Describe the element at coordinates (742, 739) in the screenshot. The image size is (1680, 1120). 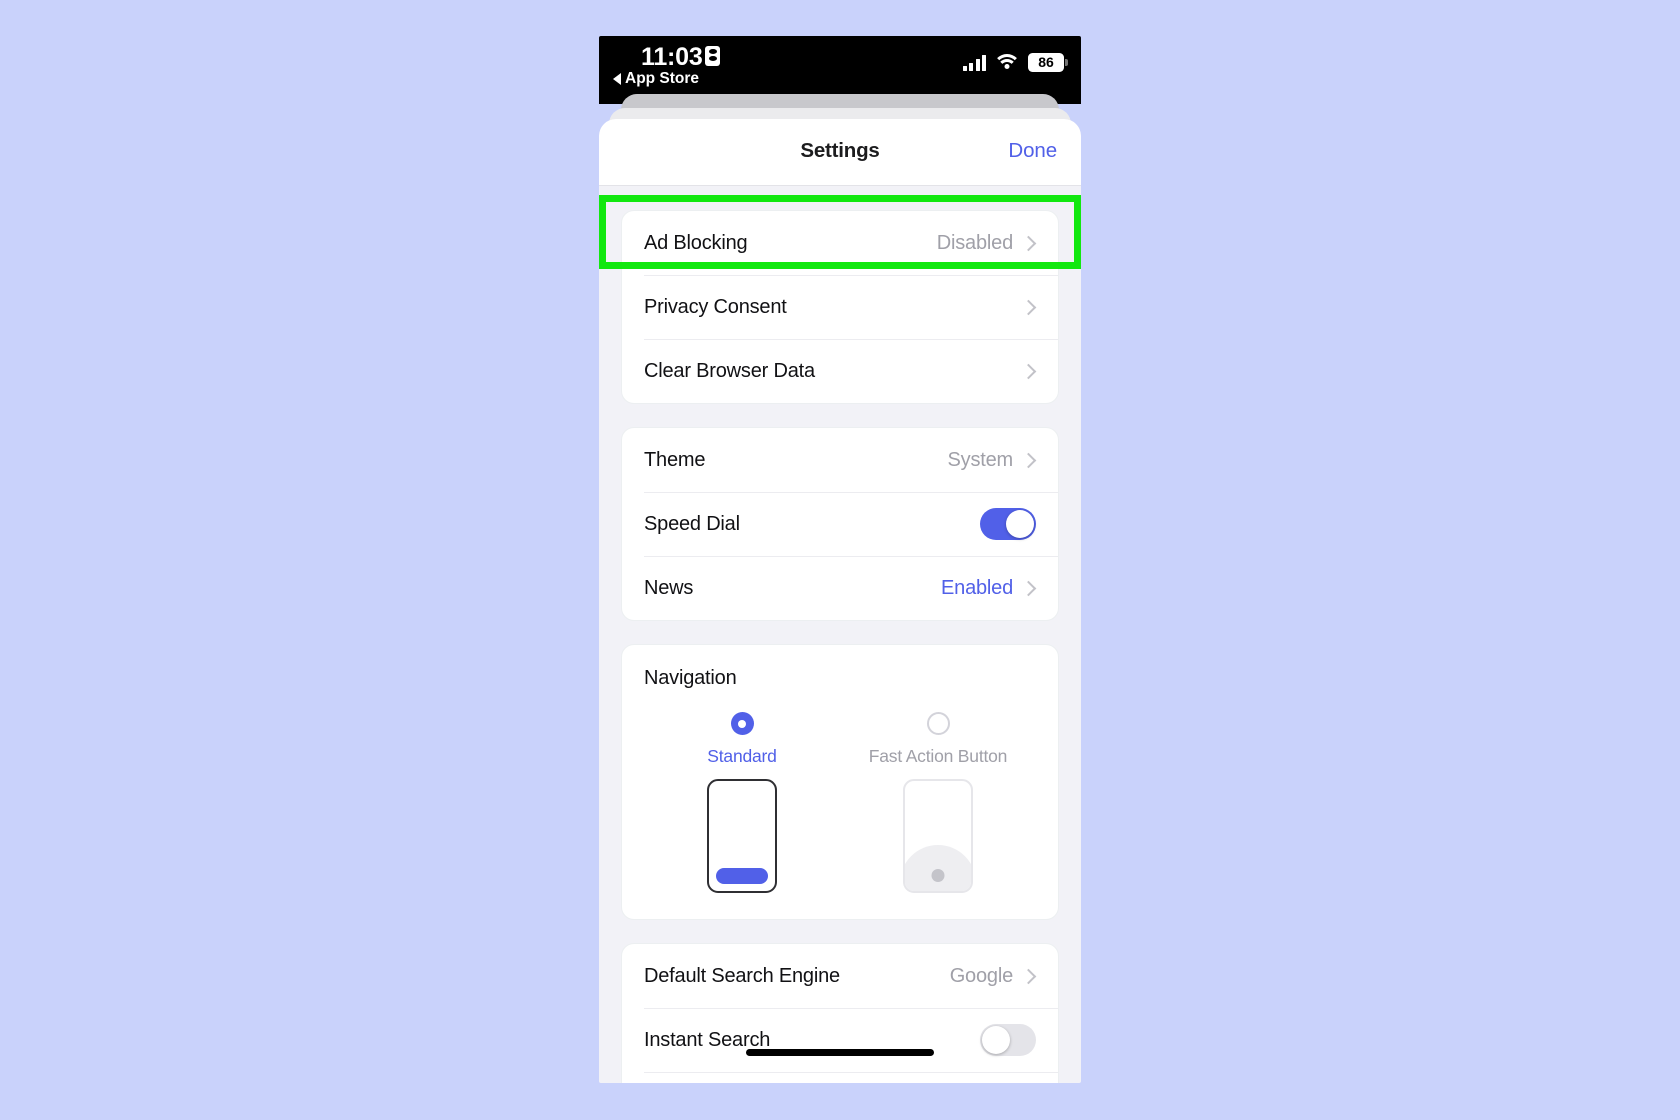
I see `navigation-option-standard: Standard` at that location.